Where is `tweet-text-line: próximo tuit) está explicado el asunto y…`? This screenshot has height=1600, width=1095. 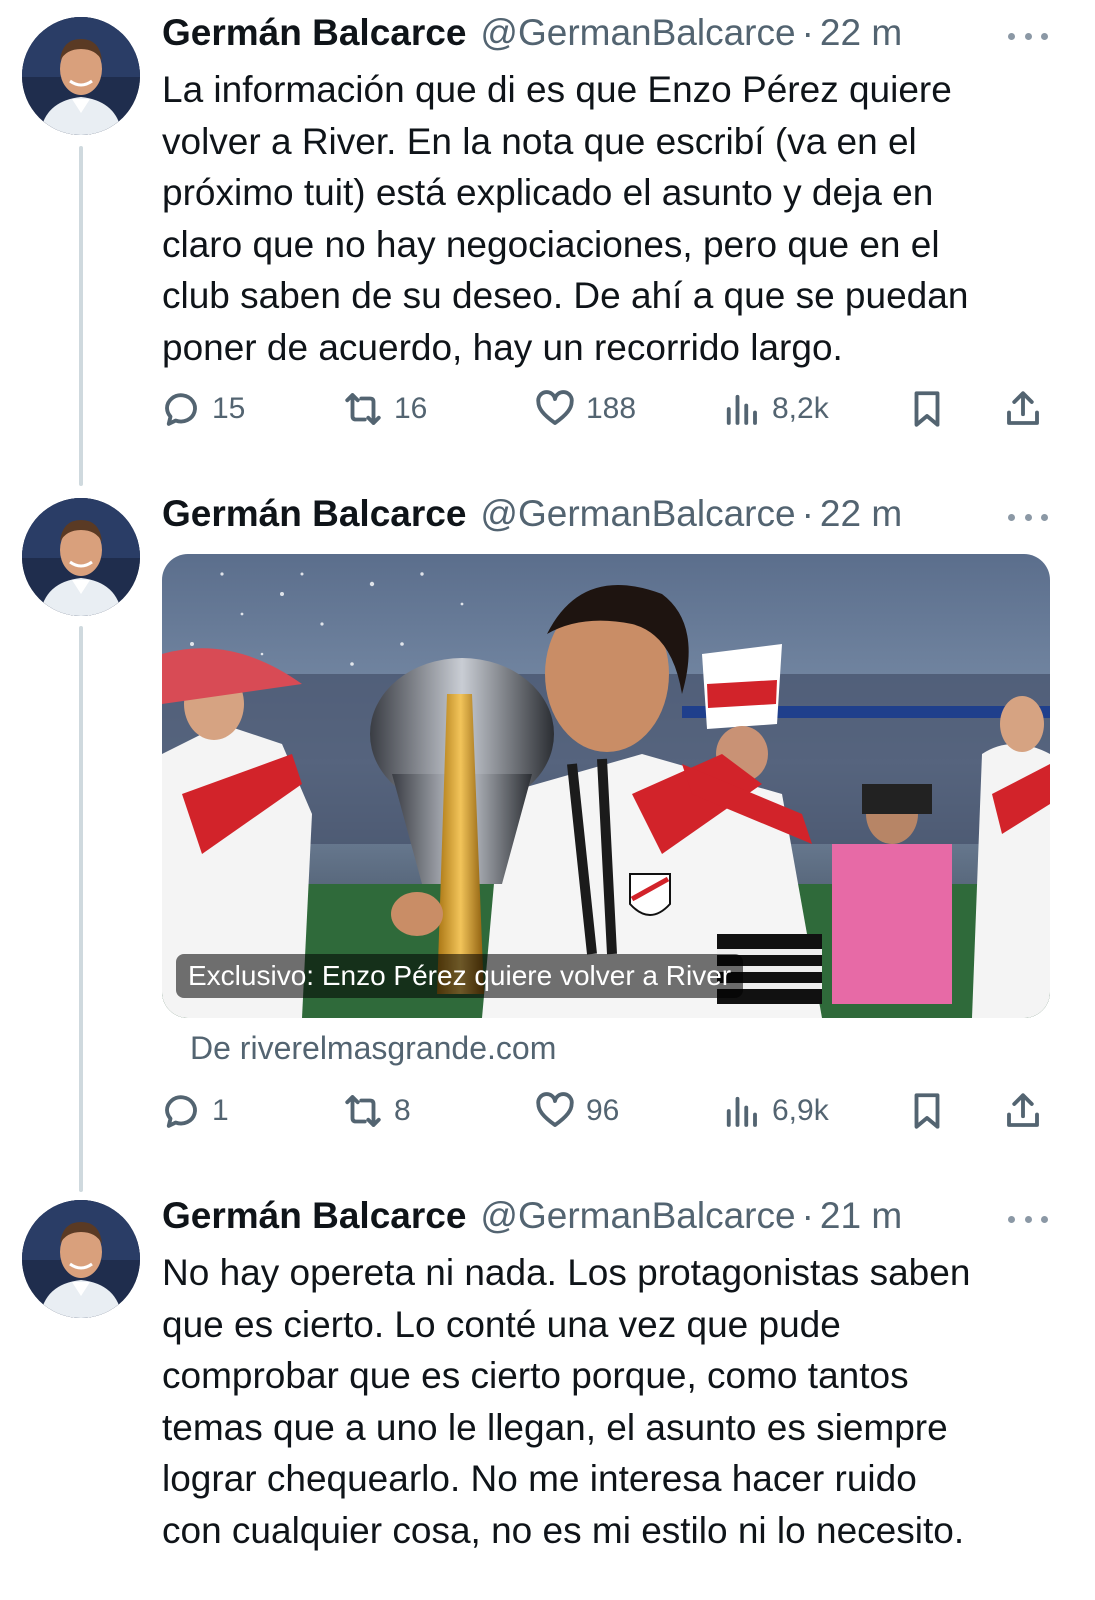
tweet-text-line: próximo tuit) está explicado el asunto y… is located at coordinates (548, 192).